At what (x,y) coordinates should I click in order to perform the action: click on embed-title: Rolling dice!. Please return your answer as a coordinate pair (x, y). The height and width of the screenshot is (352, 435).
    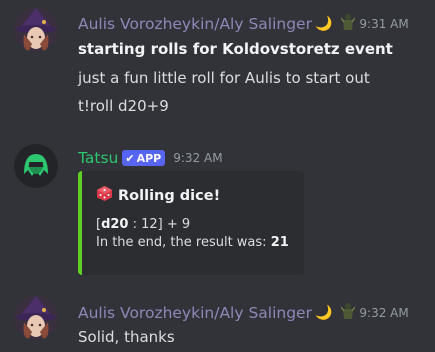
    Looking at the image, I should click on (158, 195).